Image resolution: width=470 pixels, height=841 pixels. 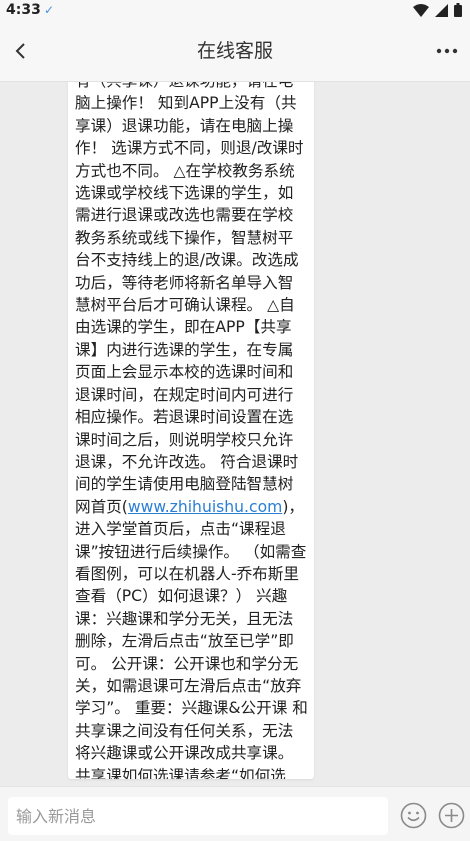 I want to click on input-bar, so click(x=235, y=813).